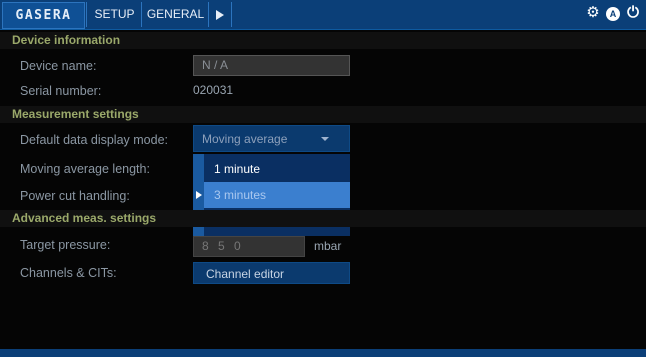 The height and width of the screenshot is (357, 646). Describe the element at coordinates (114, 14) in the screenshot. I see `tab-setup: SETUP` at that location.